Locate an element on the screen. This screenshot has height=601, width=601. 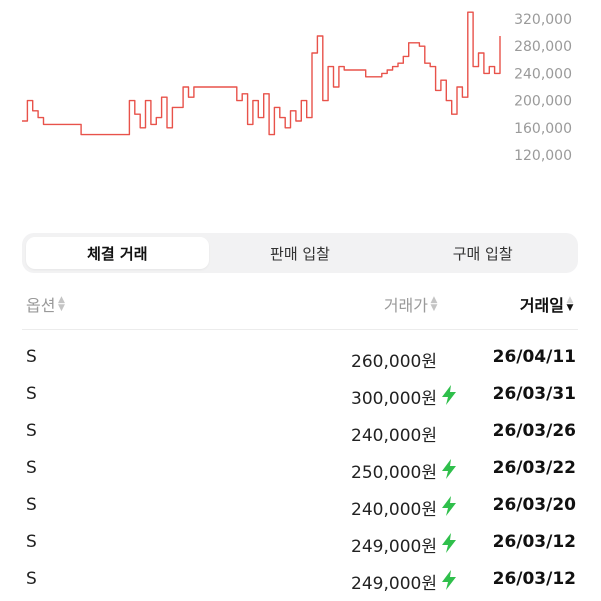
header-option-label: 옵션 is located at coordinates (41, 305).